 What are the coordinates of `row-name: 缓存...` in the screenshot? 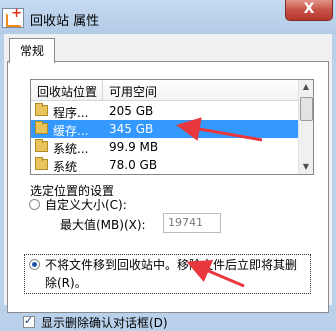 It's located at (71, 131).